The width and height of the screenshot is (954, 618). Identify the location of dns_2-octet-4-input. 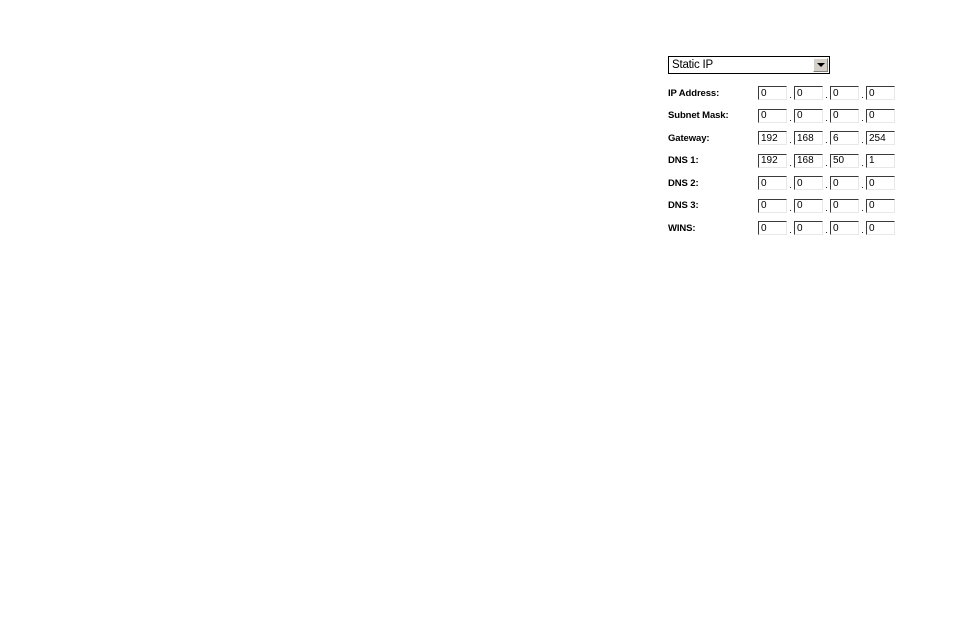
(880, 183).